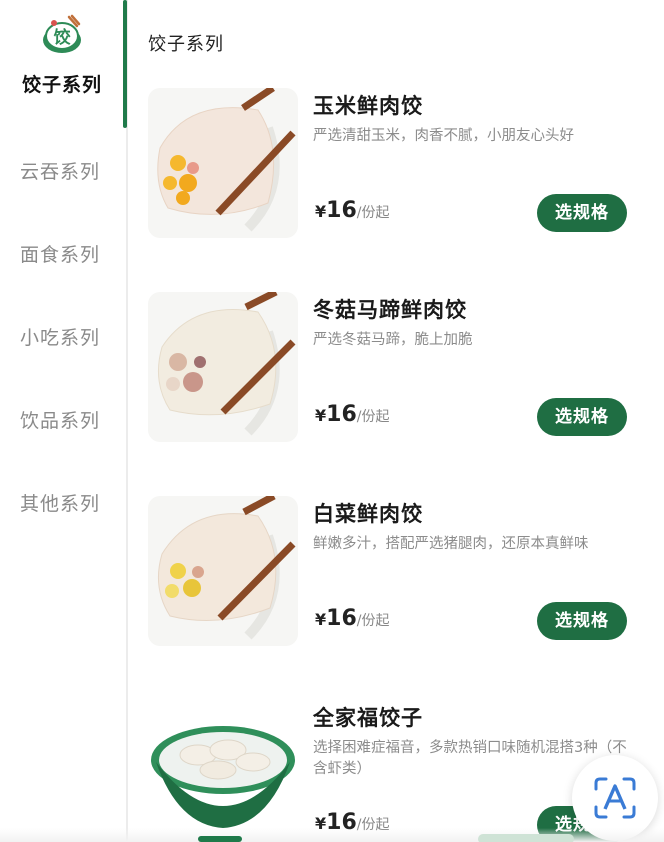  Describe the element at coordinates (390, 310) in the screenshot. I see `product-name: 冬菇马蹄鲜肉饺` at that location.